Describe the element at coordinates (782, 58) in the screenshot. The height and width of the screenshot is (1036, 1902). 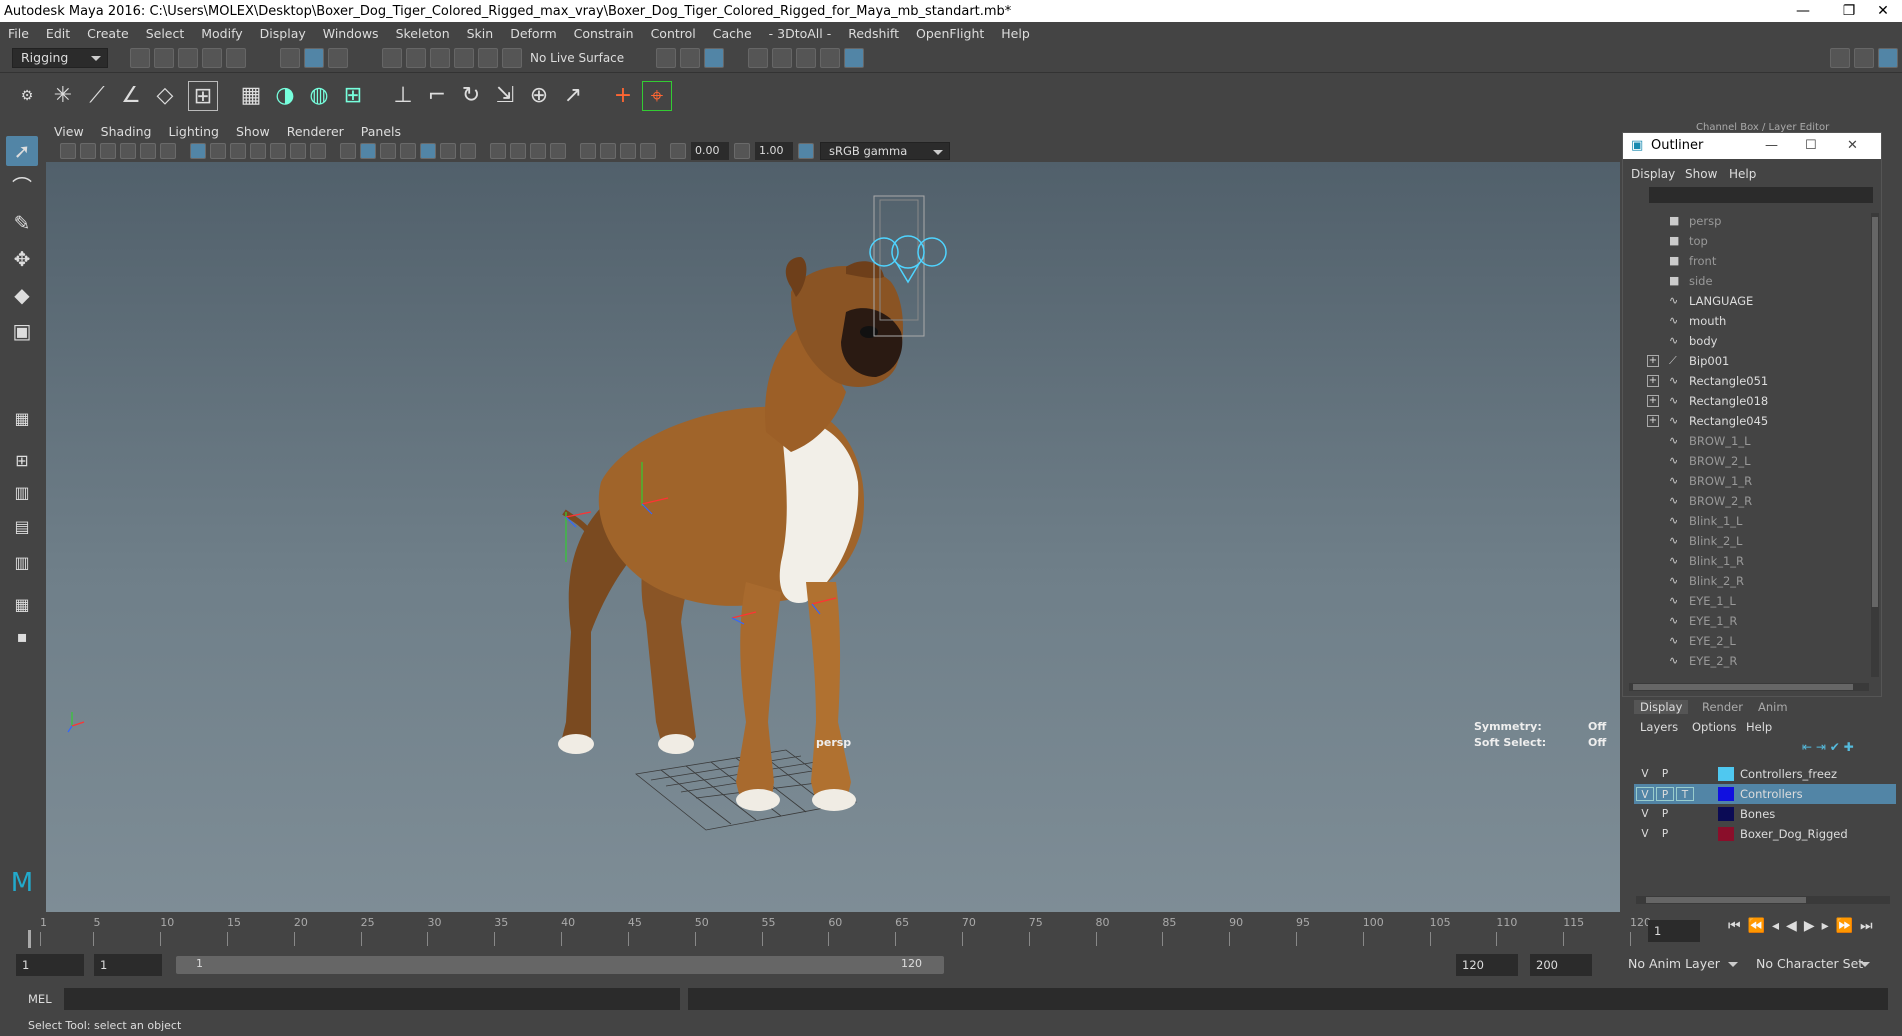
I see `render-settings-icon` at that location.